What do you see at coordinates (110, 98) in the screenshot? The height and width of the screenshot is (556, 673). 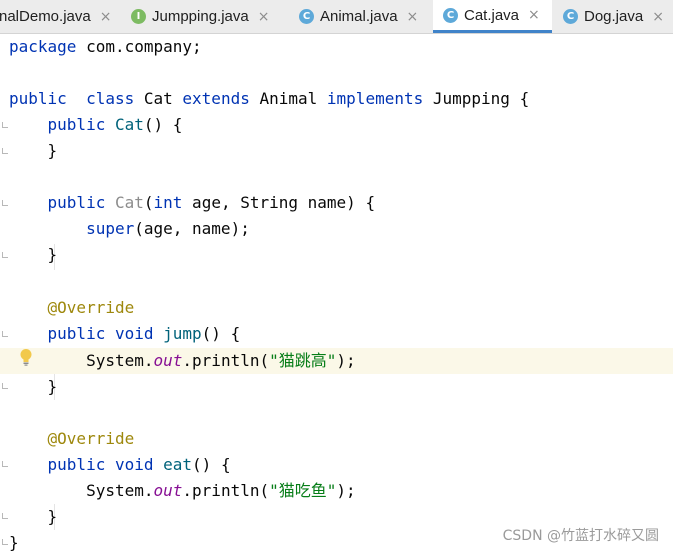 I see `keyword: class` at bounding box center [110, 98].